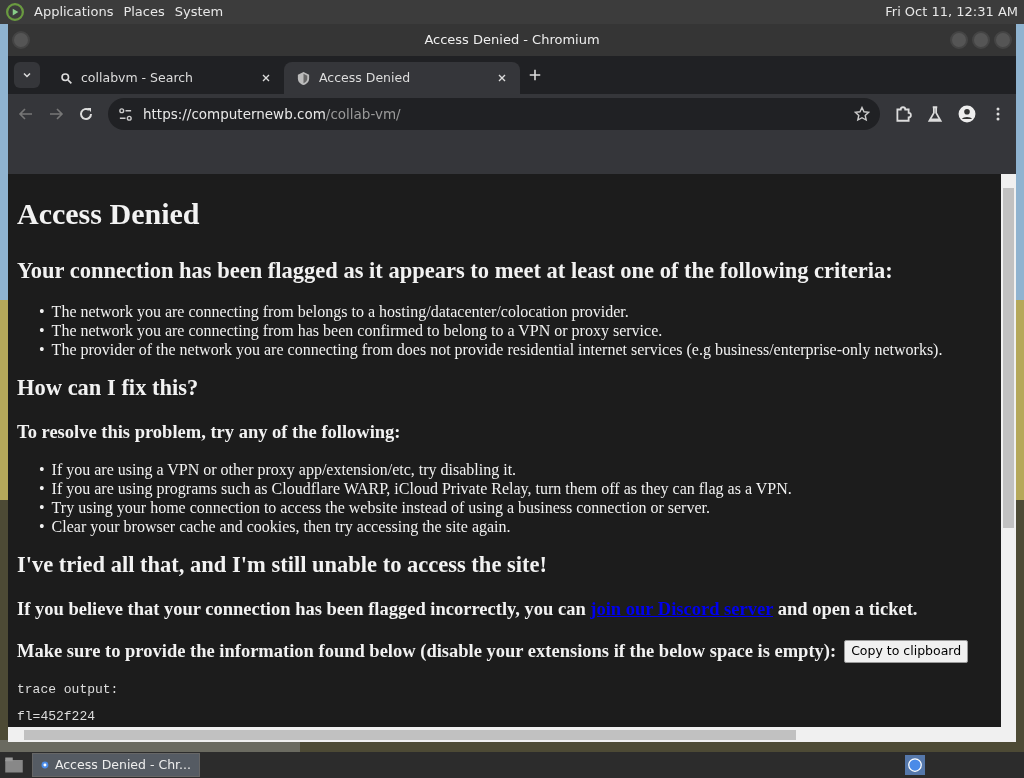  What do you see at coordinates (935, 114) in the screenshot?
I see `flask-icon` at bounding box center [935, 114].